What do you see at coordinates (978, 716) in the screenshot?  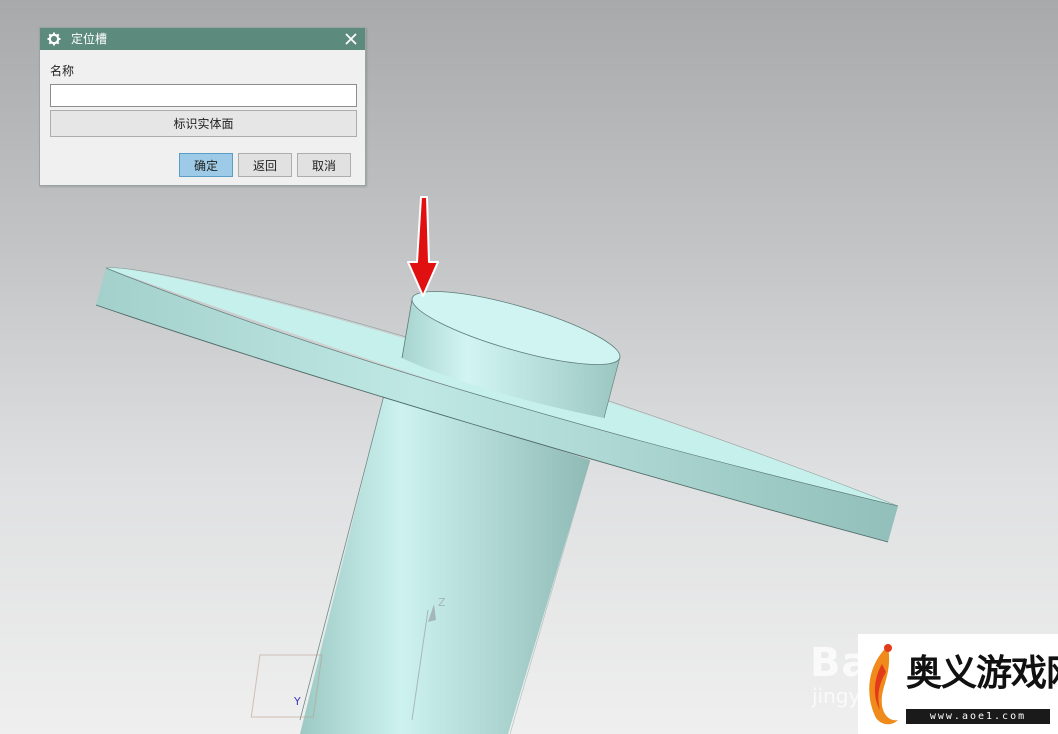 I see `site-url: www.aoe1.com` at bounding box center [978, 716].